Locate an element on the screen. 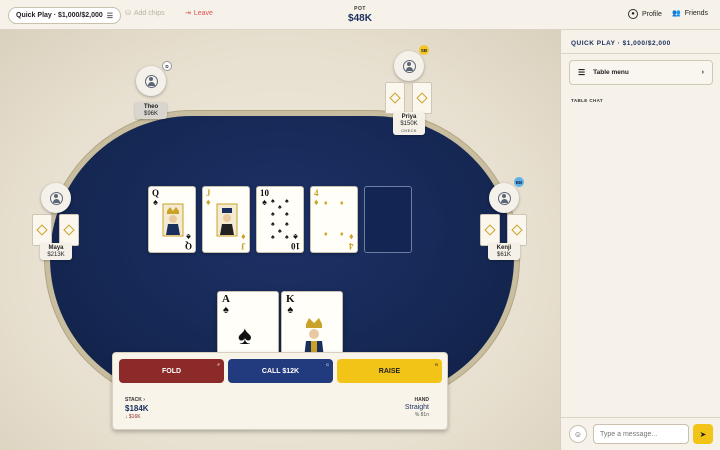 The height and width of the screenshot is (450, 720). small-blind-badge: SB is located at coordinates (424, 50).